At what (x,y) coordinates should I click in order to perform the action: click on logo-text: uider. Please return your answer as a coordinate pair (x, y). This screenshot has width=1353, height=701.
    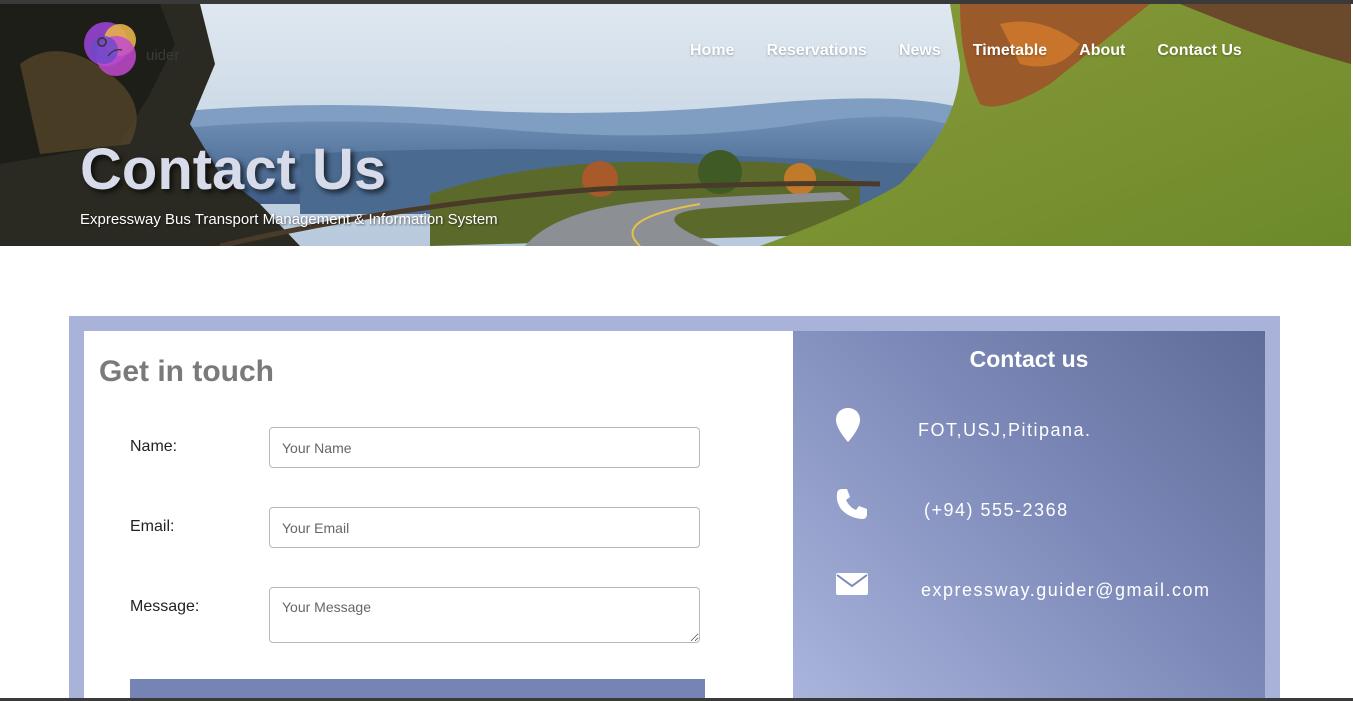
    Looking at the image, I should click on (163, 55).